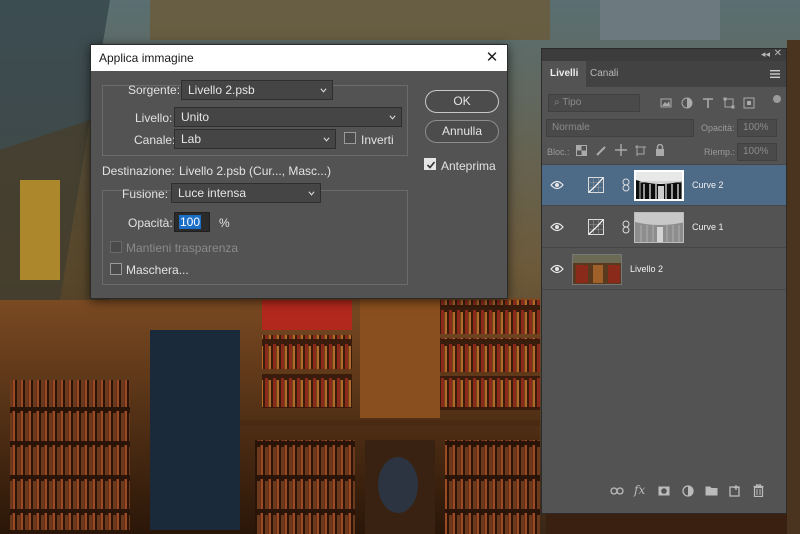  I want to click on folder-icon, so click(711, 490).